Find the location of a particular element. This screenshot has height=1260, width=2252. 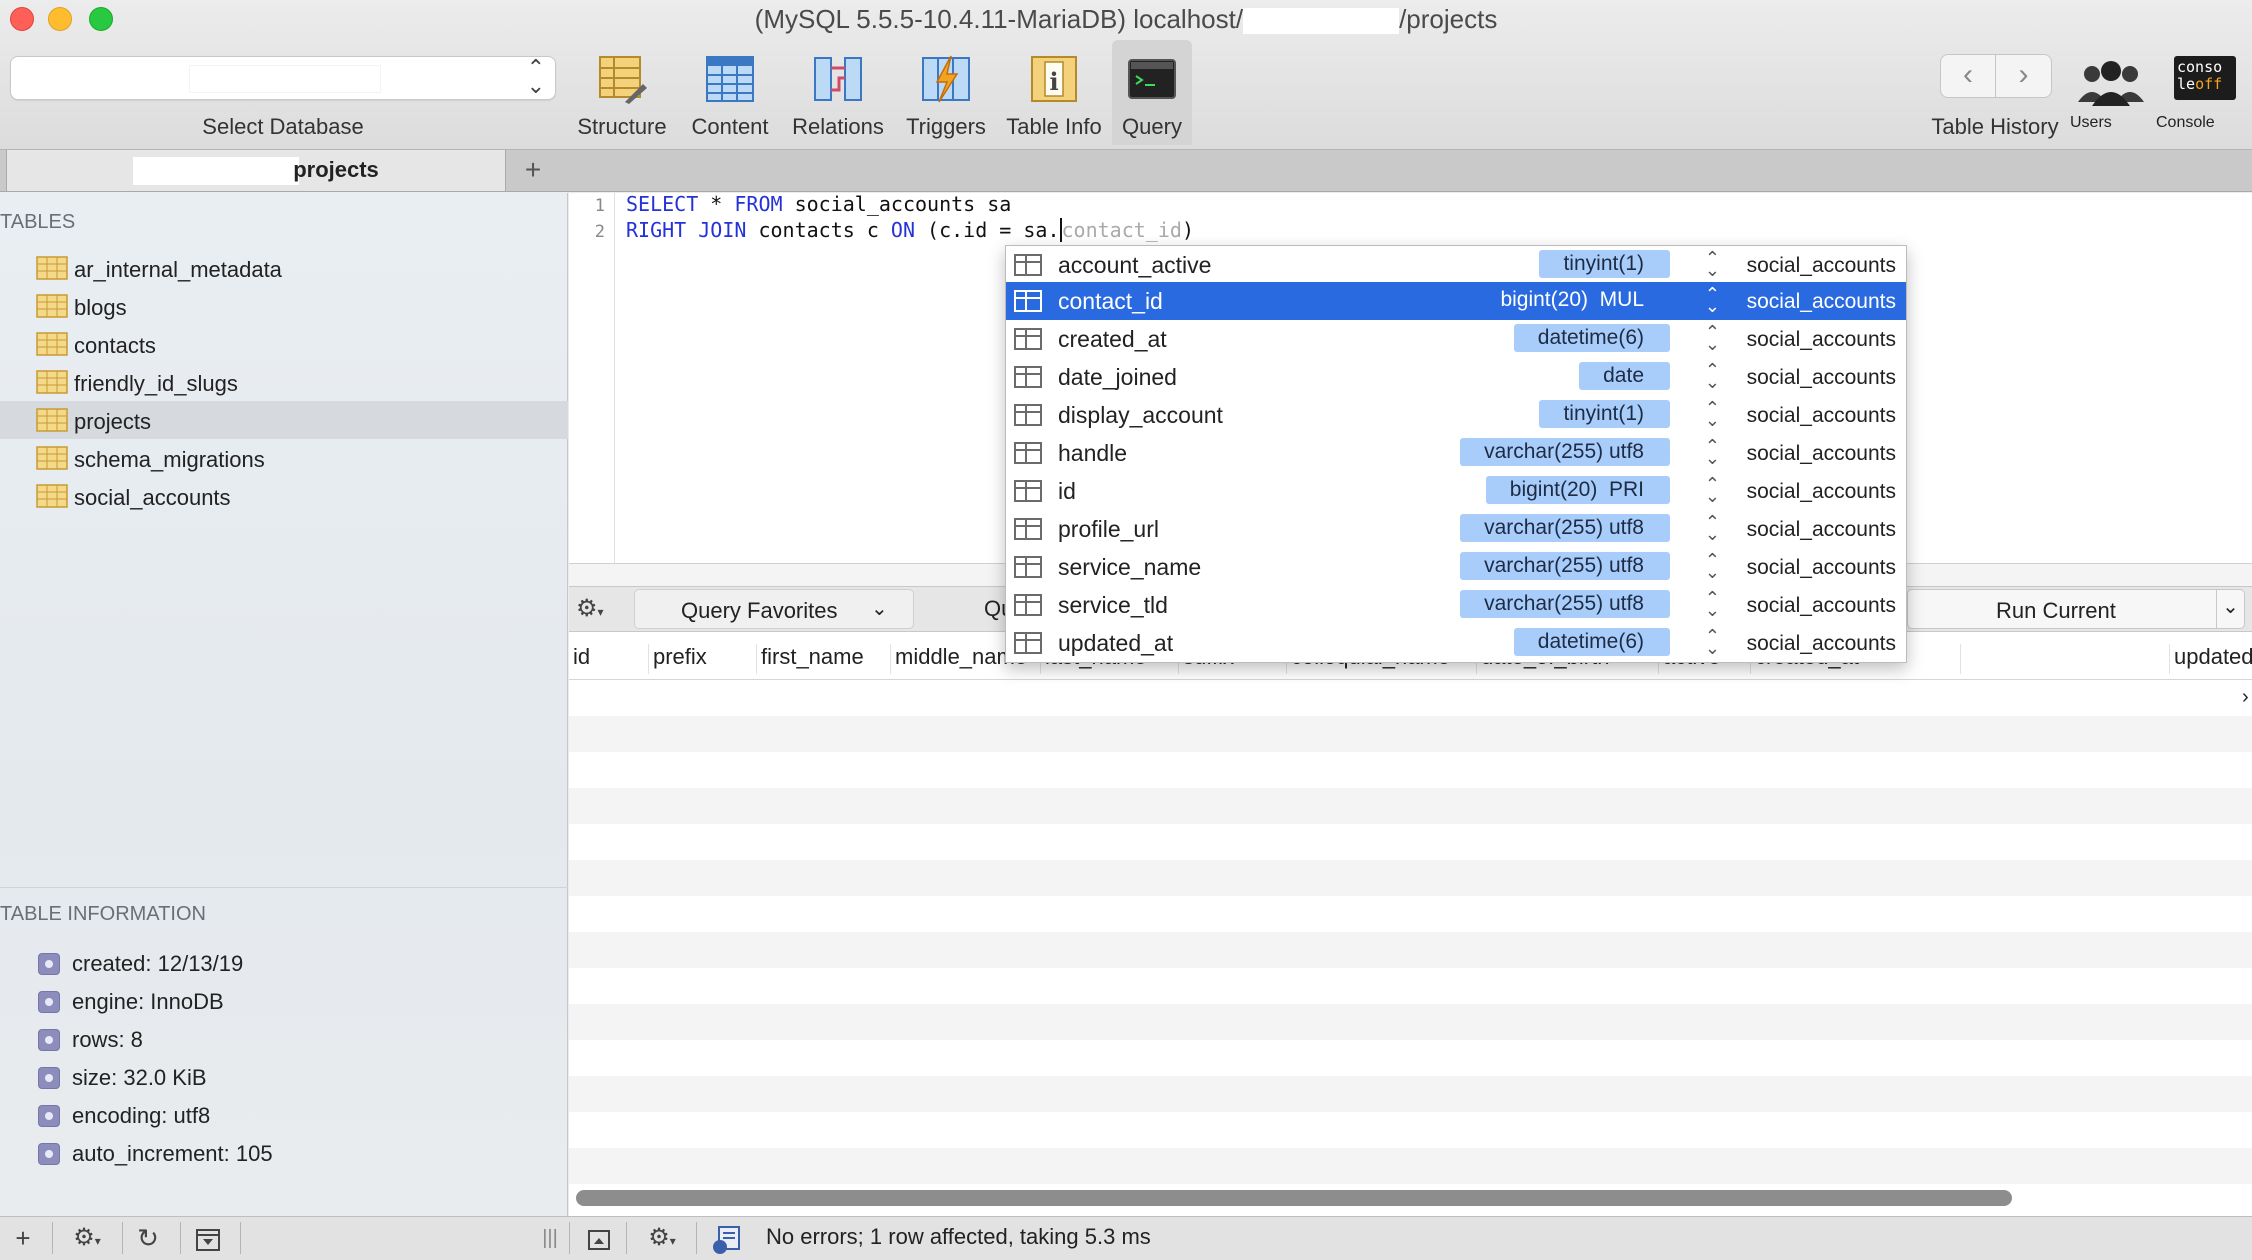

sidebar-item-blogs: blogs is located at coordinates (284, 306).